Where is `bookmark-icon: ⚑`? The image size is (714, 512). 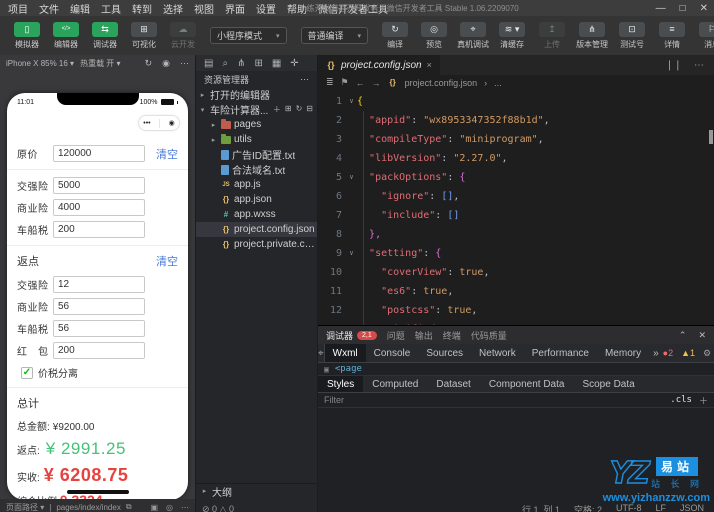 bookmark-icon: ⚑ is located at coordinates (345, 82).